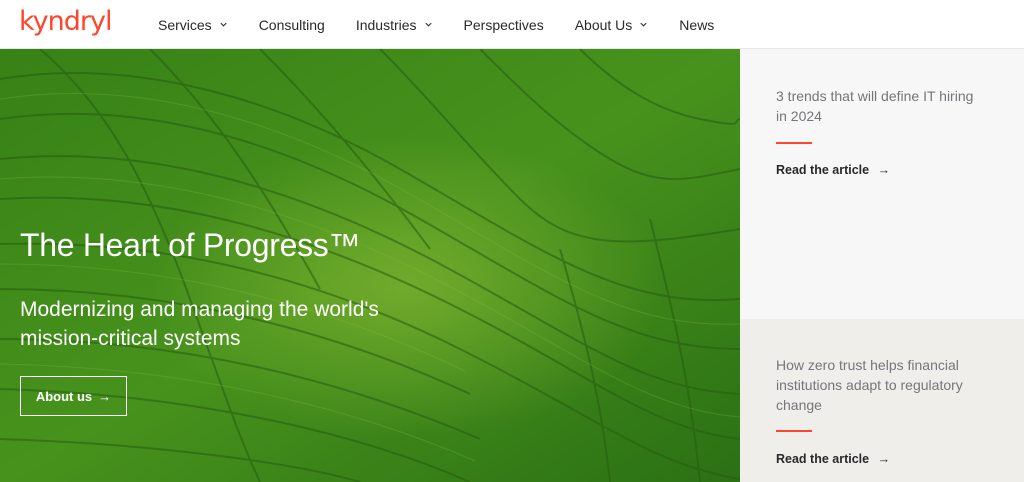  I want to click on nav-perspectives: Perspectives, so click(504, 25).